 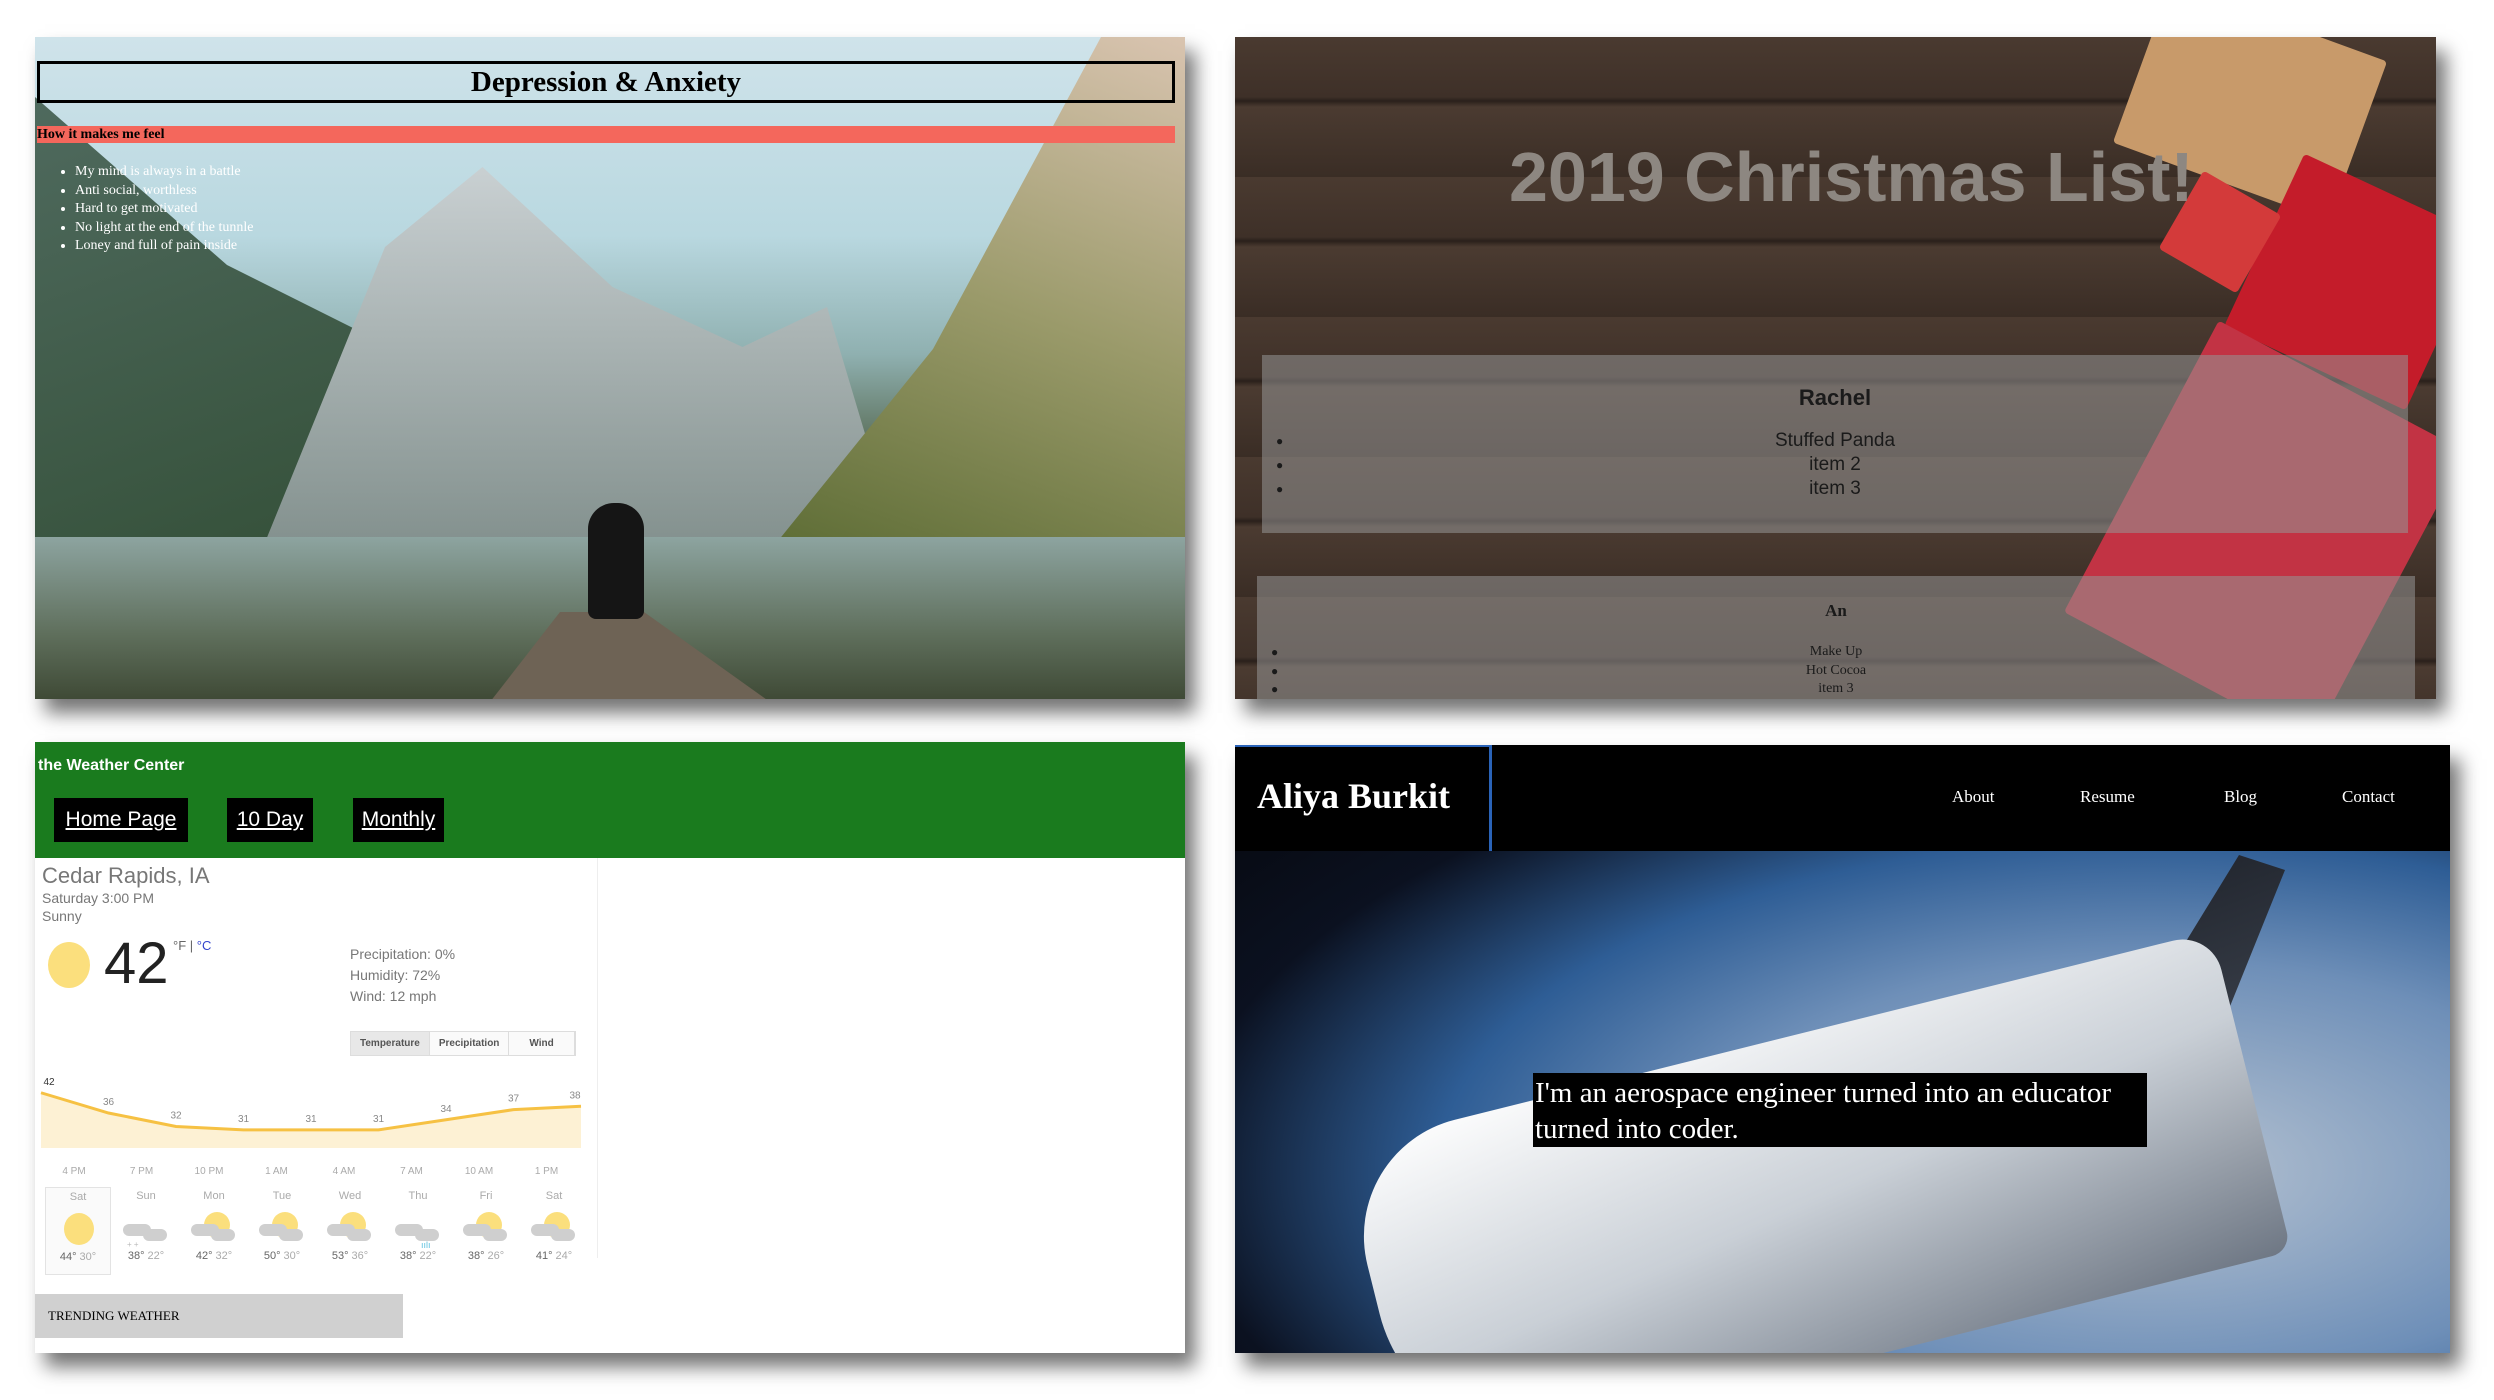 What do you see at coordinates (1842, 798) in the screenshot?
I see `header: Aliya Burkit About Resume Blog Contact` at bounding box center [1842, 798].